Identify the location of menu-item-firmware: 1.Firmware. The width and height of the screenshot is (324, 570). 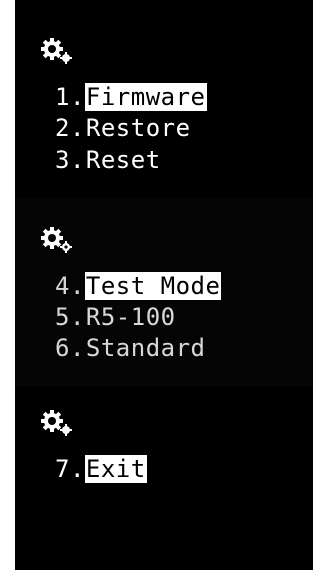
(131, 97).